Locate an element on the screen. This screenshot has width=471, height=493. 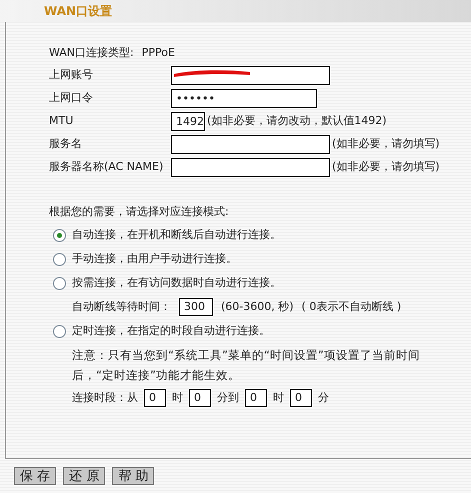
field-label: 服务器名称(AC NAME) is located at coordinates (106, 167).